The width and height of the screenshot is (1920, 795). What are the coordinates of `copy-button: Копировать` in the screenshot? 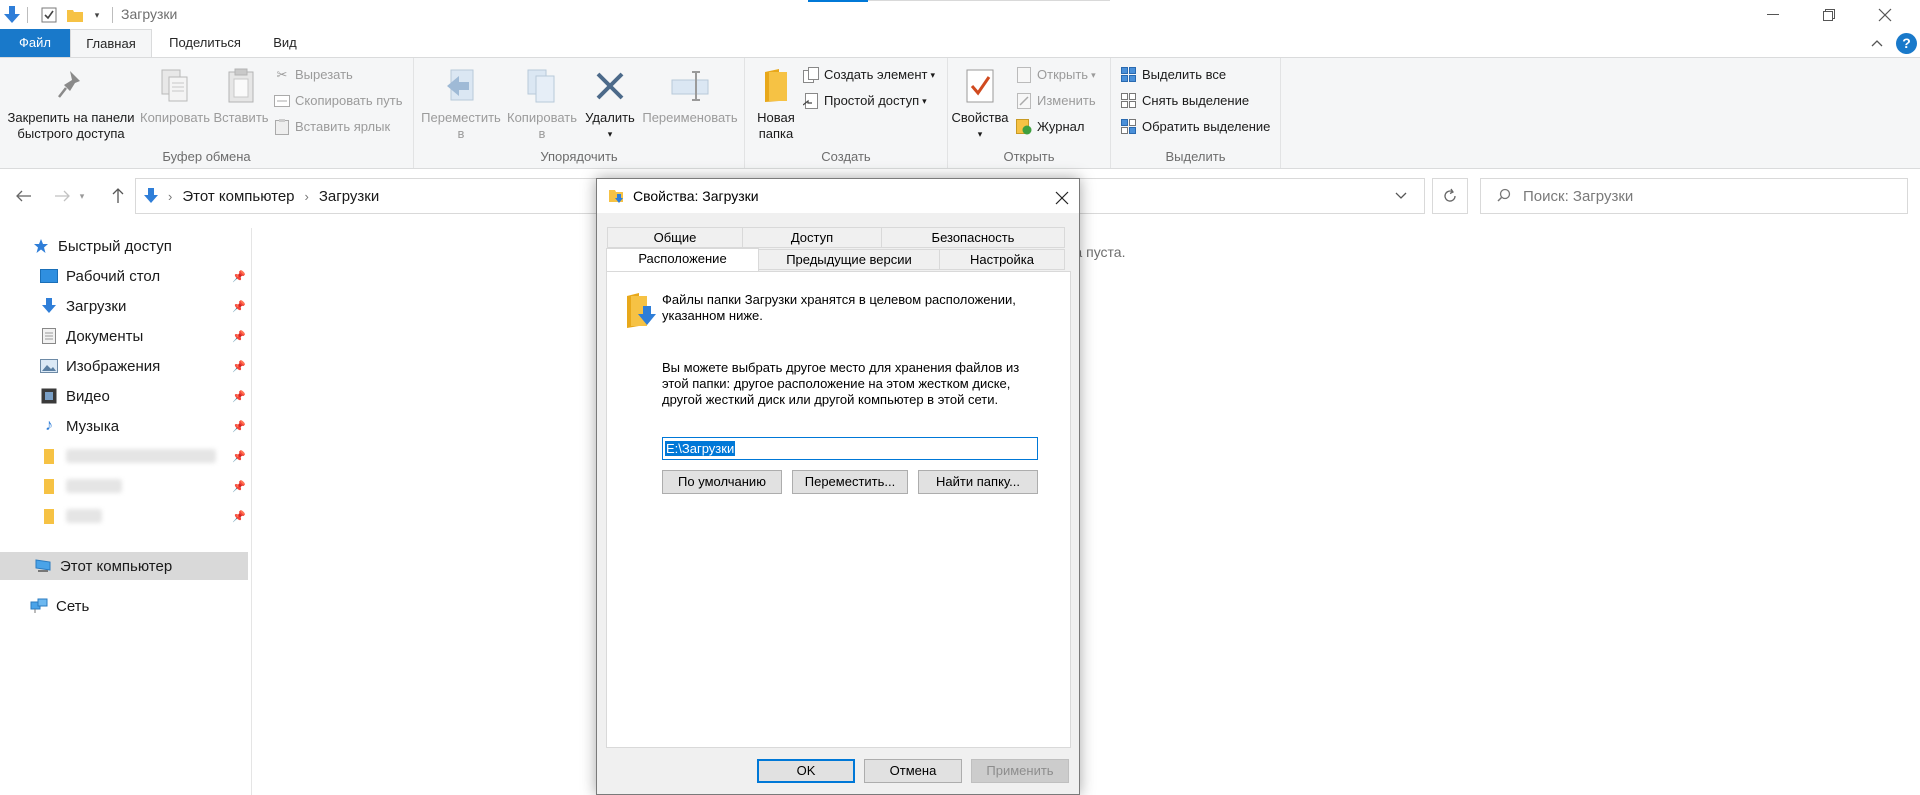 It's located at (175, 96).